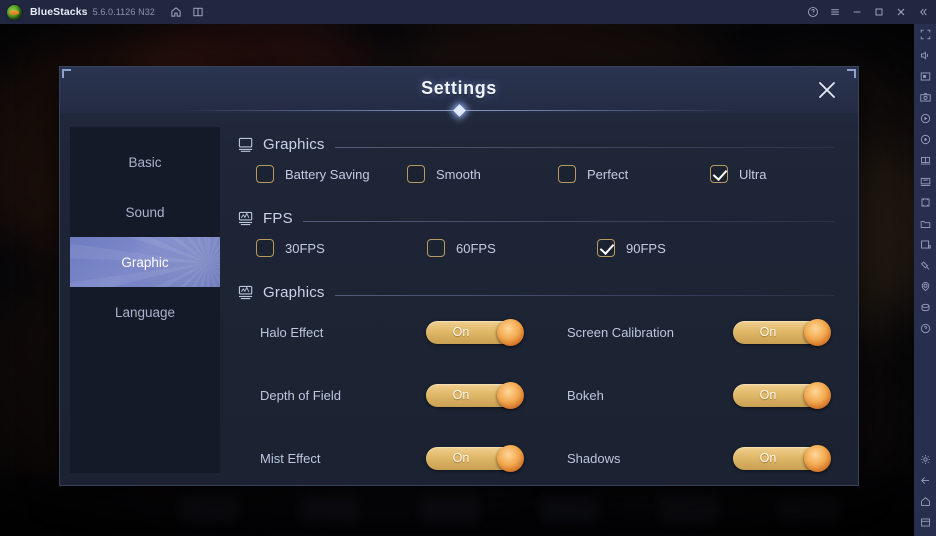 The image size is (936, 536). Describe the element at coordinates (879, 12) in the screenshot. I see `maximize-icon` at that location.